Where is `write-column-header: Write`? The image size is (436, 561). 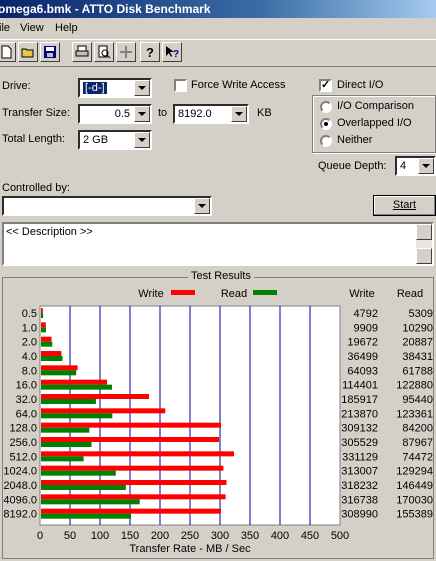 write-column-header: Write is located at coordinates (361, 294).